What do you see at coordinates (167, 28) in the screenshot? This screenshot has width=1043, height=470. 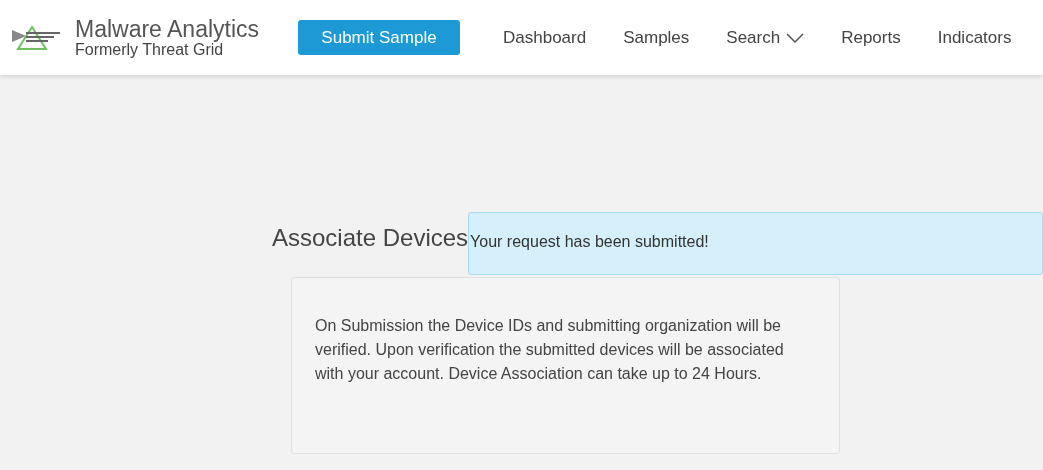 I see `brand-title: Malware Analytics` at bounding box center [167, 28].